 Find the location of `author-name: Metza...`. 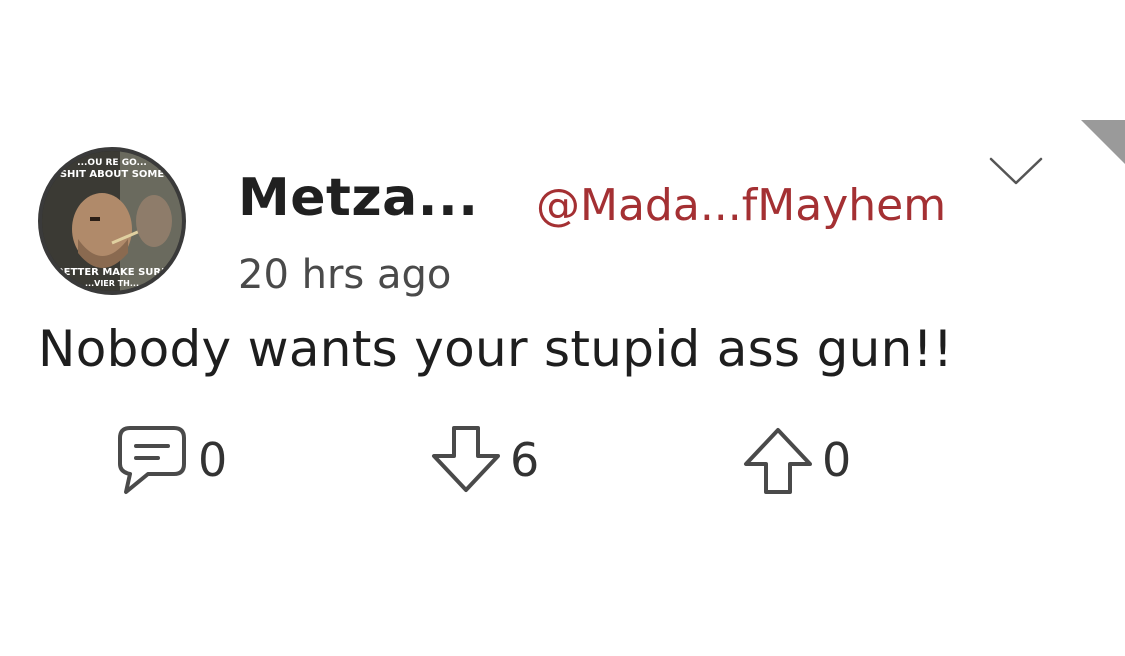

author-name: Metza... is located at coordinates (358, 198).